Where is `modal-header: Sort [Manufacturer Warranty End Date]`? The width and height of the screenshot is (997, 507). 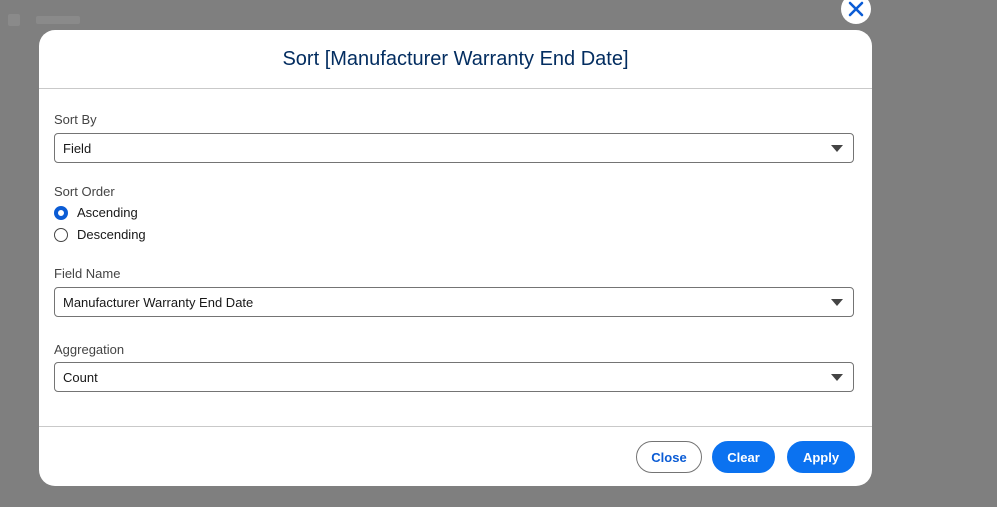 modal-header: Sort [Manufacturer Warranty End Date] is located at coordinates (455, 59).